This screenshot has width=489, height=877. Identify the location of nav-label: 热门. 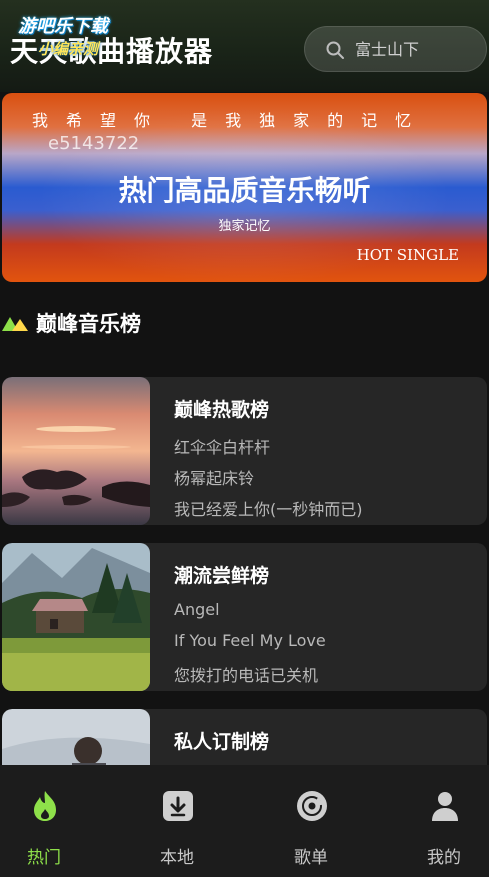
(44, 858).